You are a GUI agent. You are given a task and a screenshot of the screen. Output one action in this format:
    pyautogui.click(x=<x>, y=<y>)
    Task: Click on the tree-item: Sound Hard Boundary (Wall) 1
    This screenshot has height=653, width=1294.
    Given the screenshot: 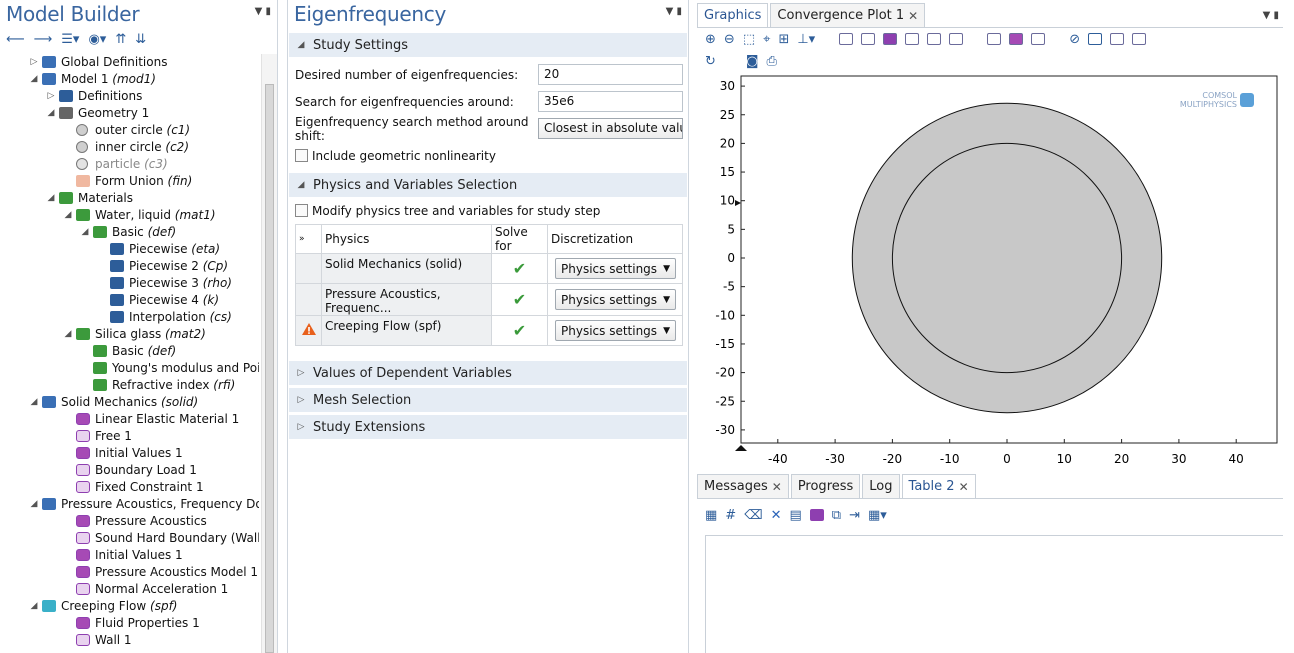 What is the action you would take?
    pyautogui.click(x=129, y=538)
    